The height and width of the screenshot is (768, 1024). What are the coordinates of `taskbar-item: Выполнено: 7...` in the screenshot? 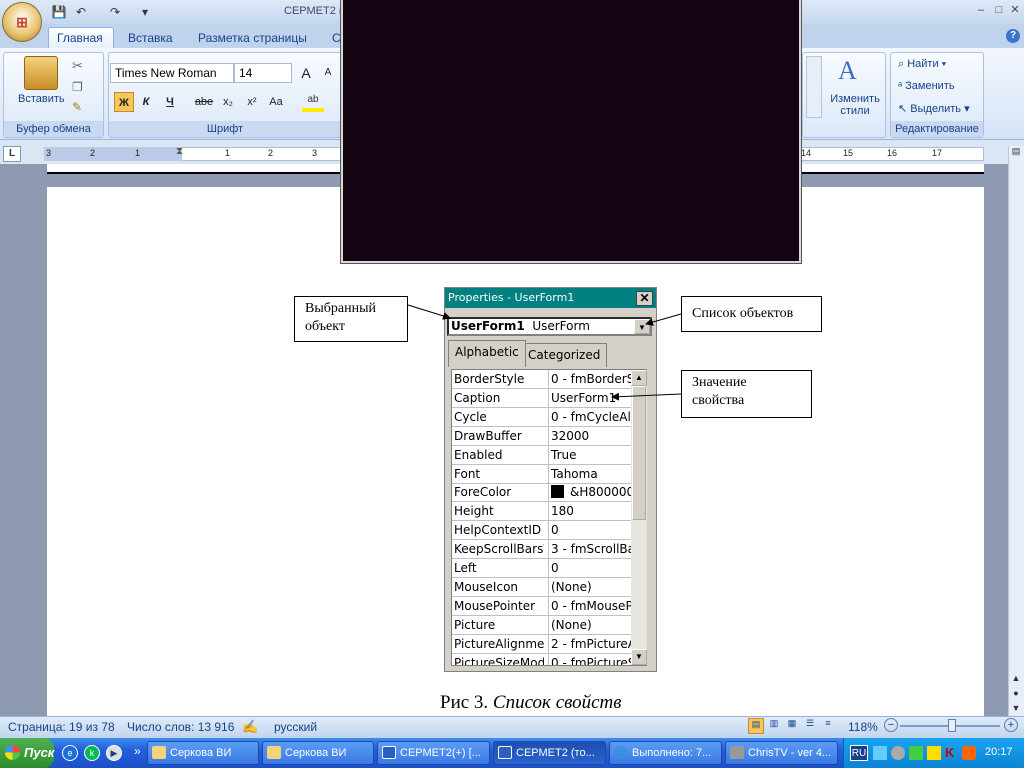 It's located at (665, 753).